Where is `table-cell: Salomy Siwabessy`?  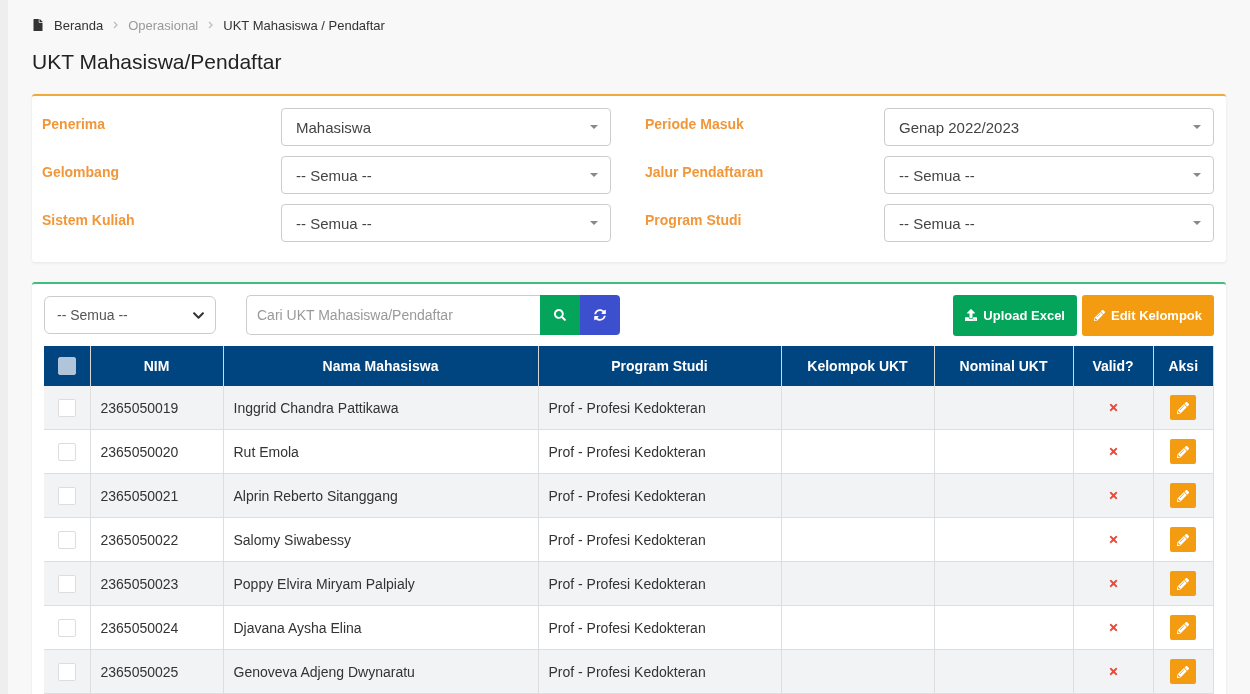
table-cell: Salomy Siwabessy is located at coordinates (380, 539).